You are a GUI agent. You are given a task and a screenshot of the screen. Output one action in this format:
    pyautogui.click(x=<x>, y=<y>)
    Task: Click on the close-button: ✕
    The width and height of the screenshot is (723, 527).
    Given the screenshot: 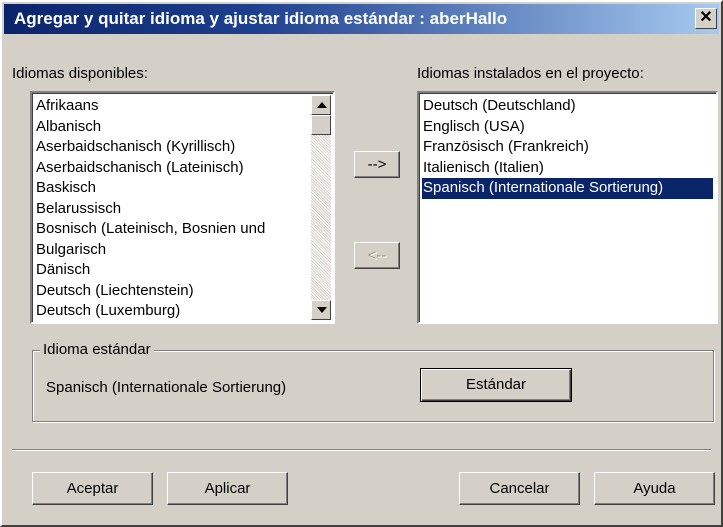 What is the action you would take?
    pyautogui.click(x=706, y=18)
    